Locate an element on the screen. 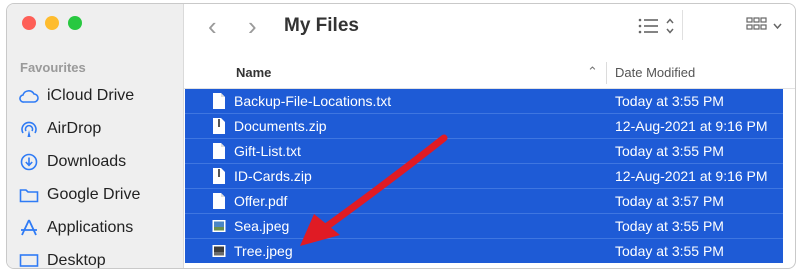 This screenshot has height=275, width=800. forward-button: › is located at coordinates (252, 26).